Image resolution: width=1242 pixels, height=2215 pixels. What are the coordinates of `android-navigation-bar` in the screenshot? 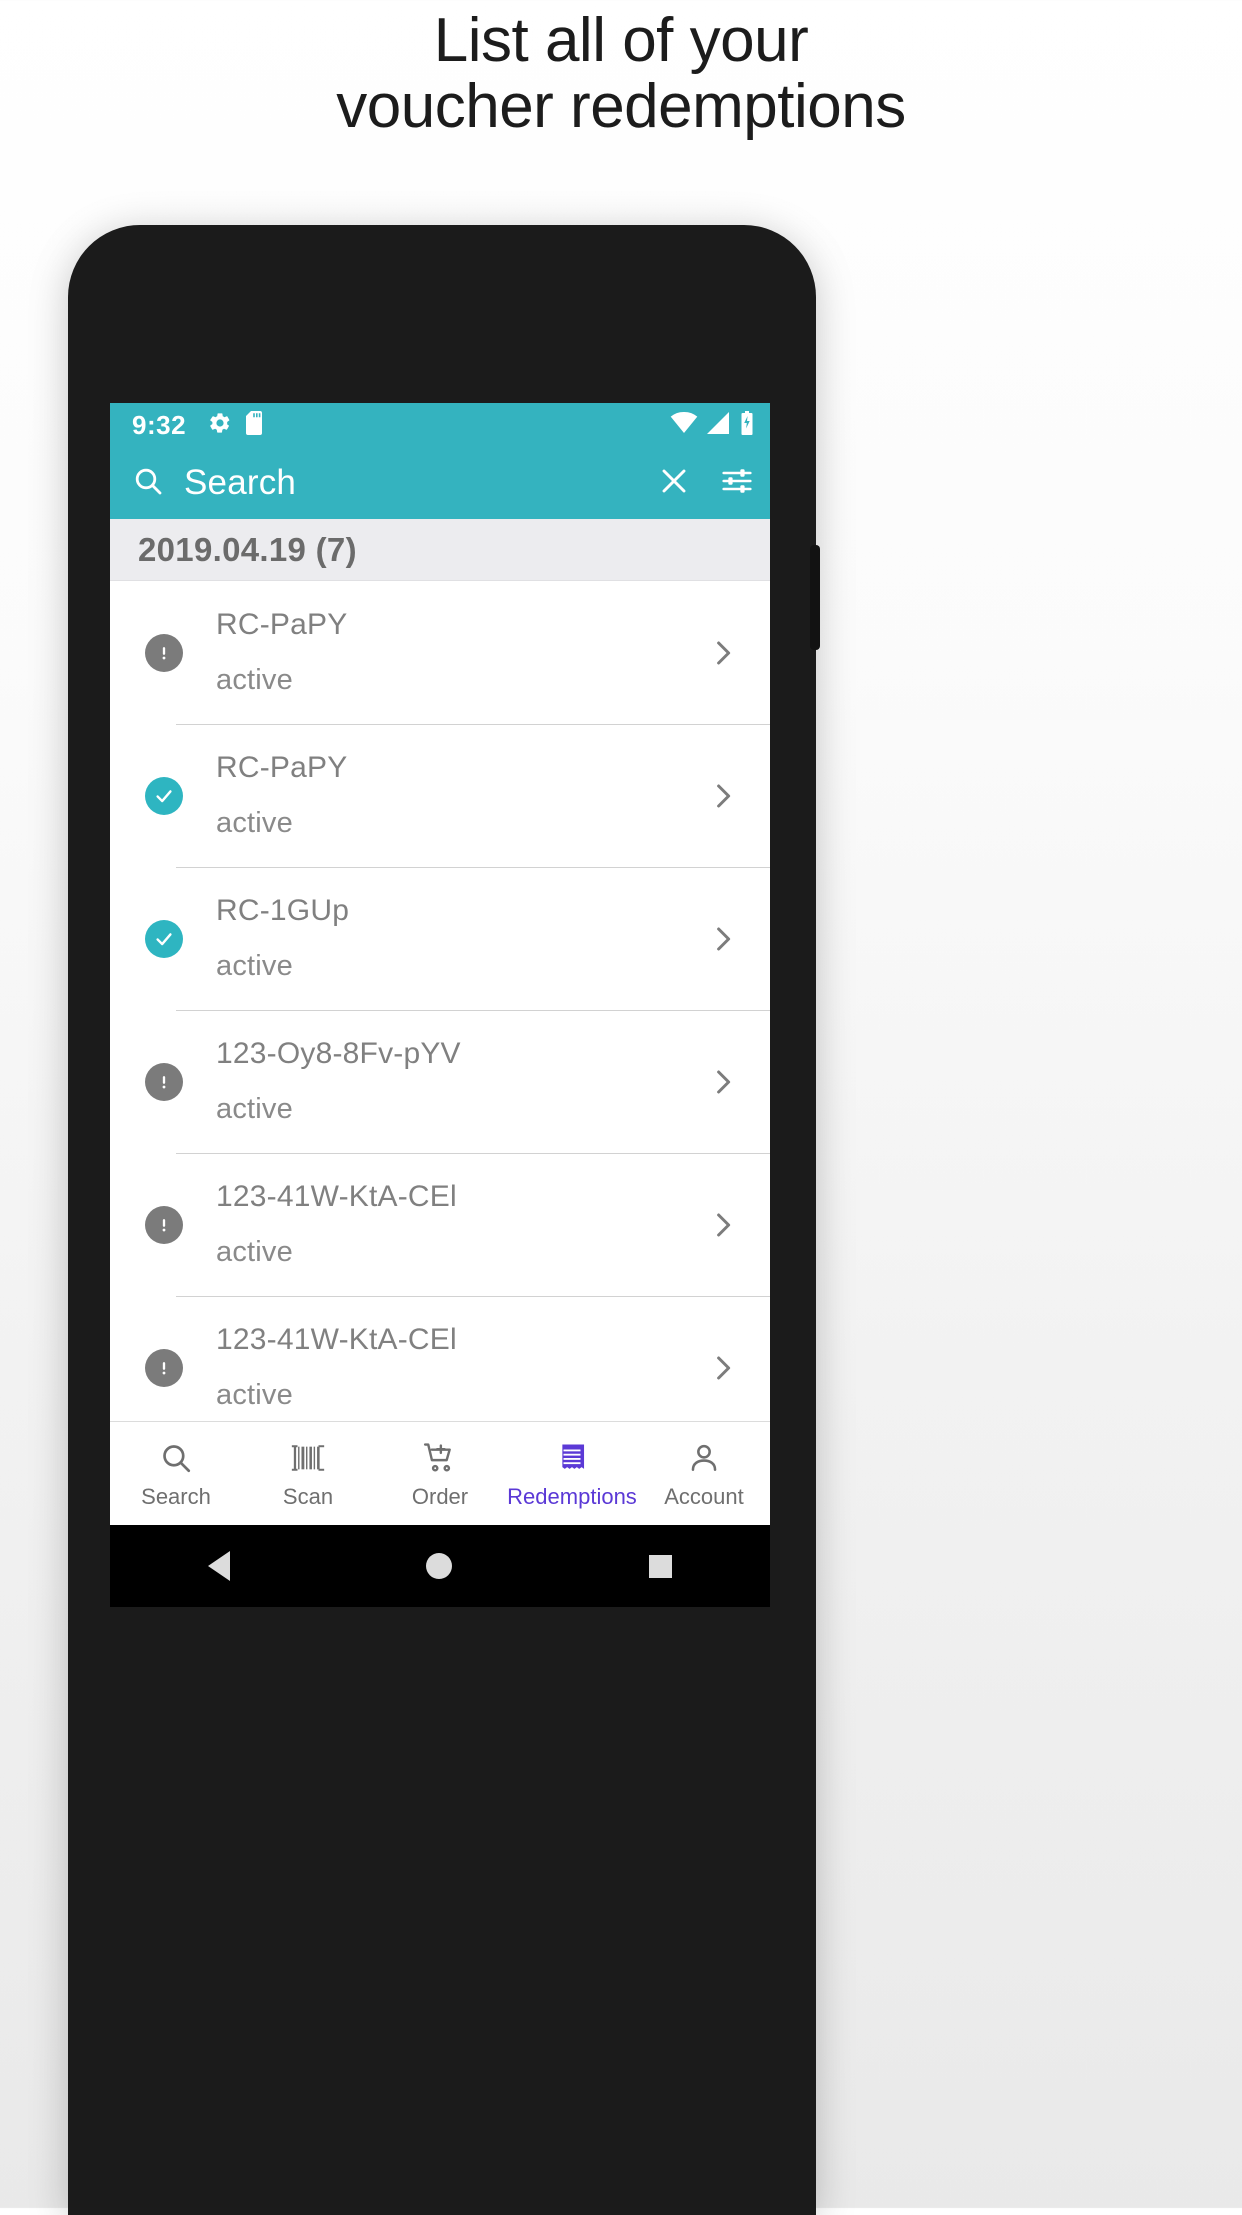 It's located at (440, 1566).